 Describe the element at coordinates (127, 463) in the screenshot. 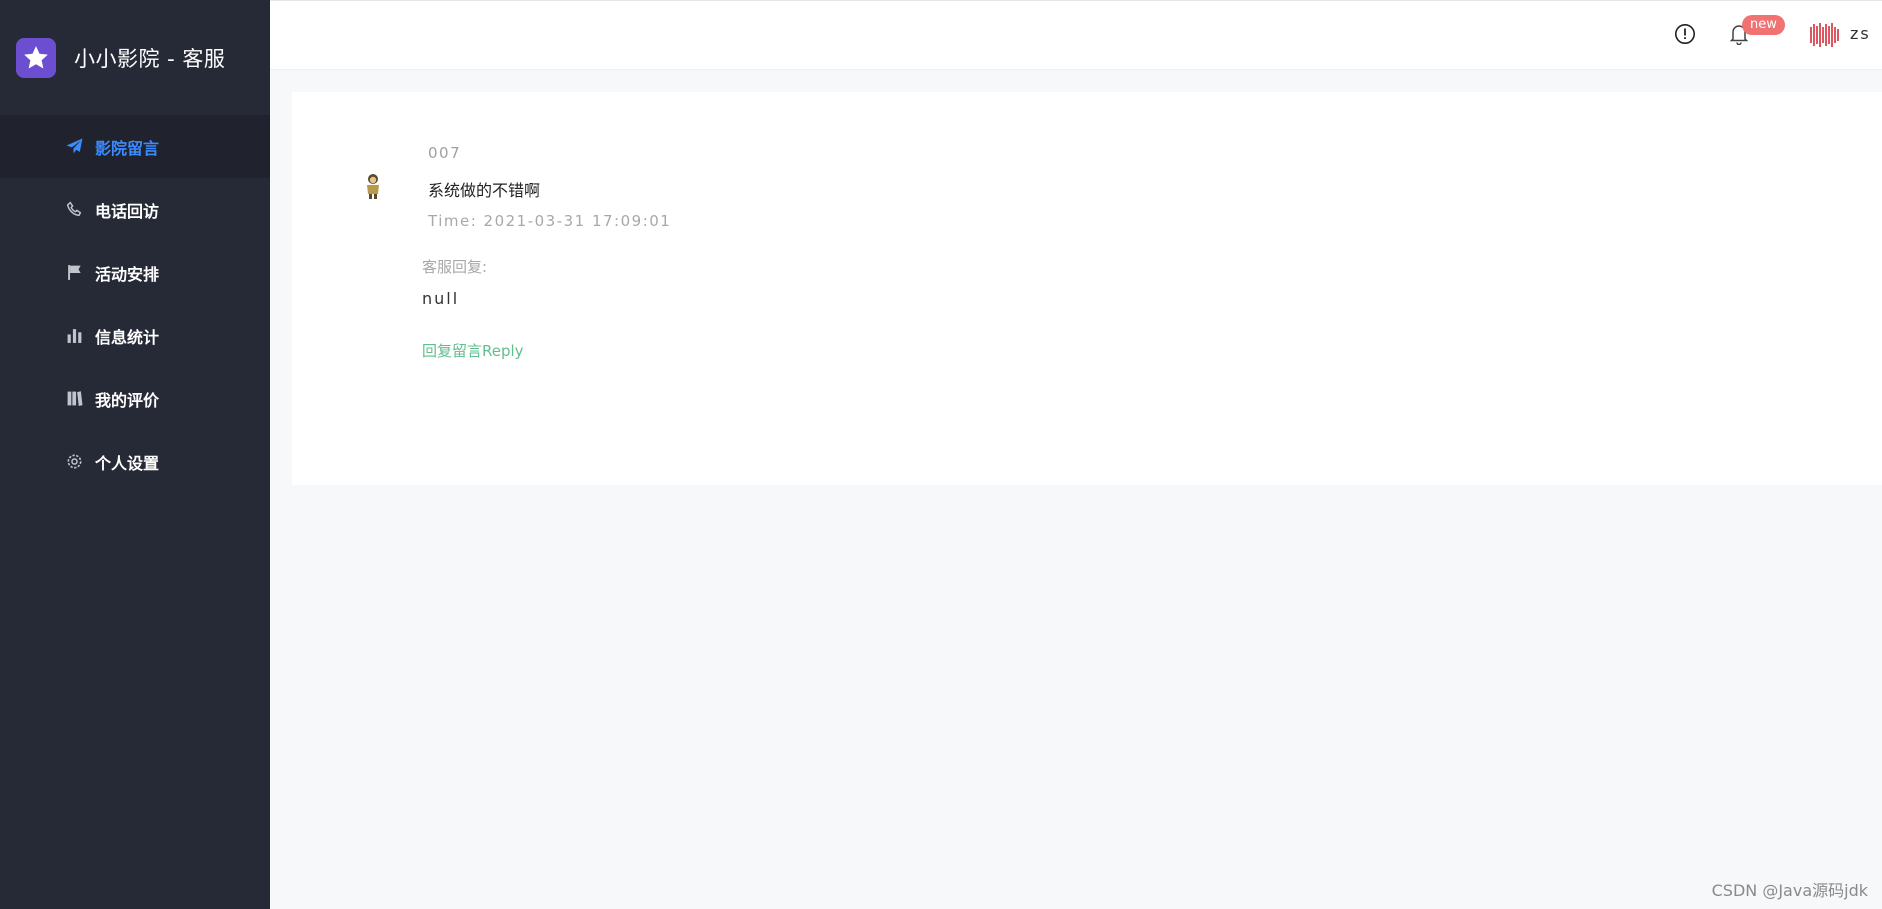

I see `sidebar-item-label: 个人设置` at that location.